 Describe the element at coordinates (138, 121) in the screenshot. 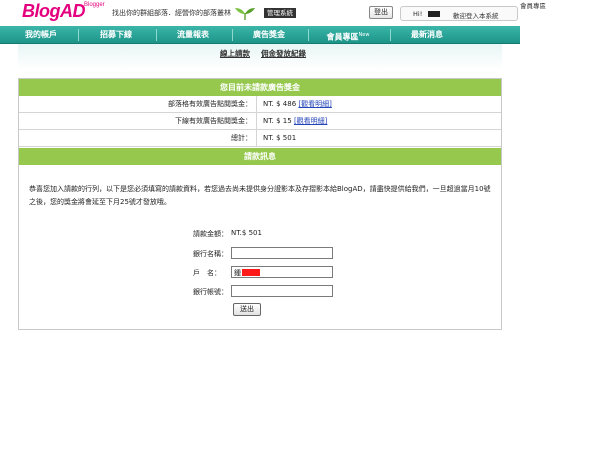

I see `row-label: 下線有效廣告點閱獎金：` at that location.